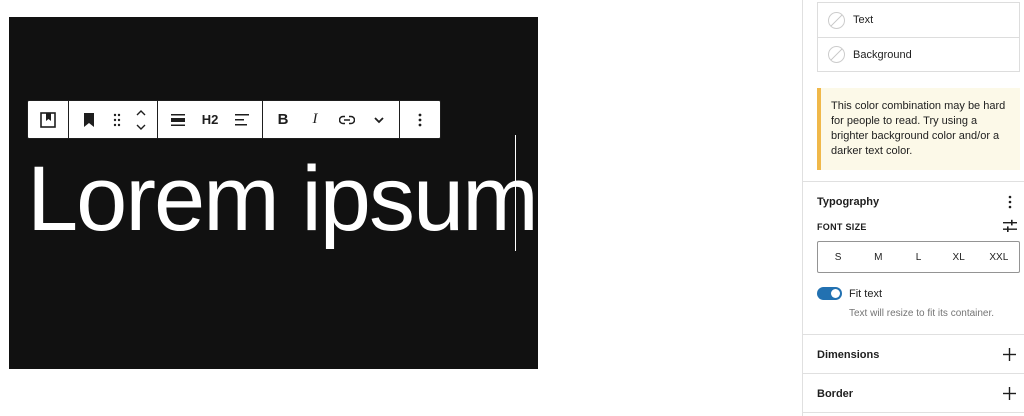 This screenshot has height=416, width=1024. I want to click on font-size-option: XXL, so click(999, 257).